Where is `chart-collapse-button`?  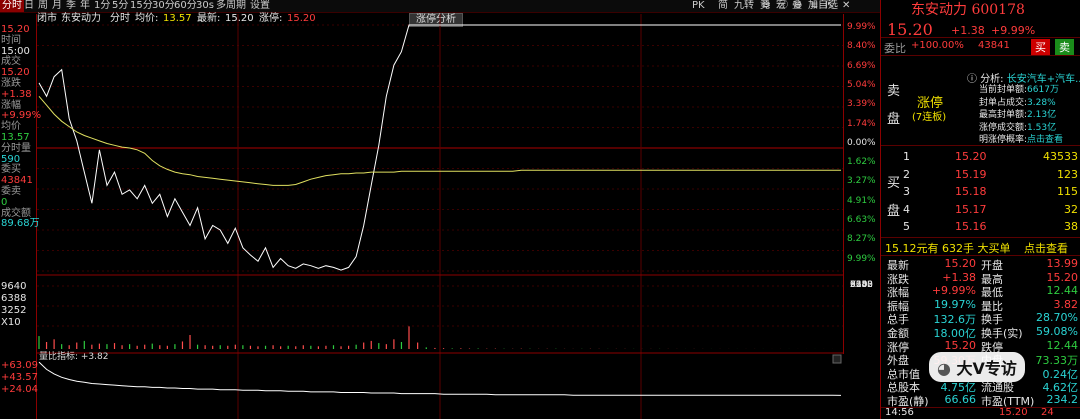 chart-collapse-button is located at coordinates (837, 359).